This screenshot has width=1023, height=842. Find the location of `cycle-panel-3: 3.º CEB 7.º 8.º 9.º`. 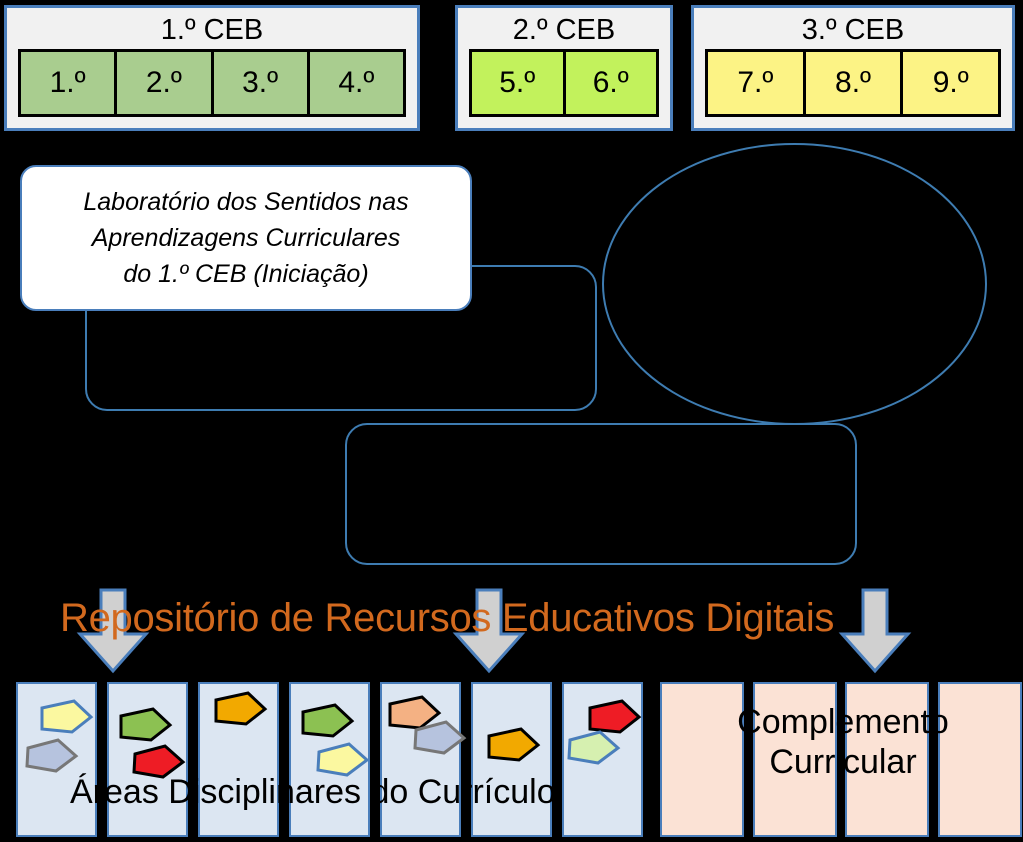

cycle-panel-3: 3.º CEB 7.º 8.º 9.º is located at coordinates (853, 68).